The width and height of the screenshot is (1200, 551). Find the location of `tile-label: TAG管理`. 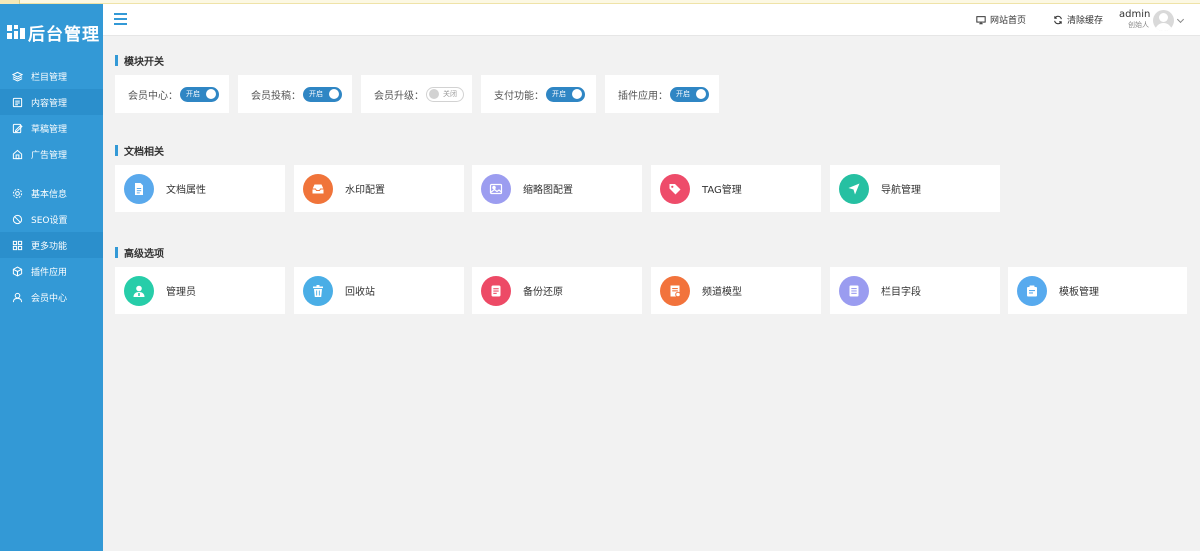

tile-label: TAG管理 is located at coordinates (722, 190).